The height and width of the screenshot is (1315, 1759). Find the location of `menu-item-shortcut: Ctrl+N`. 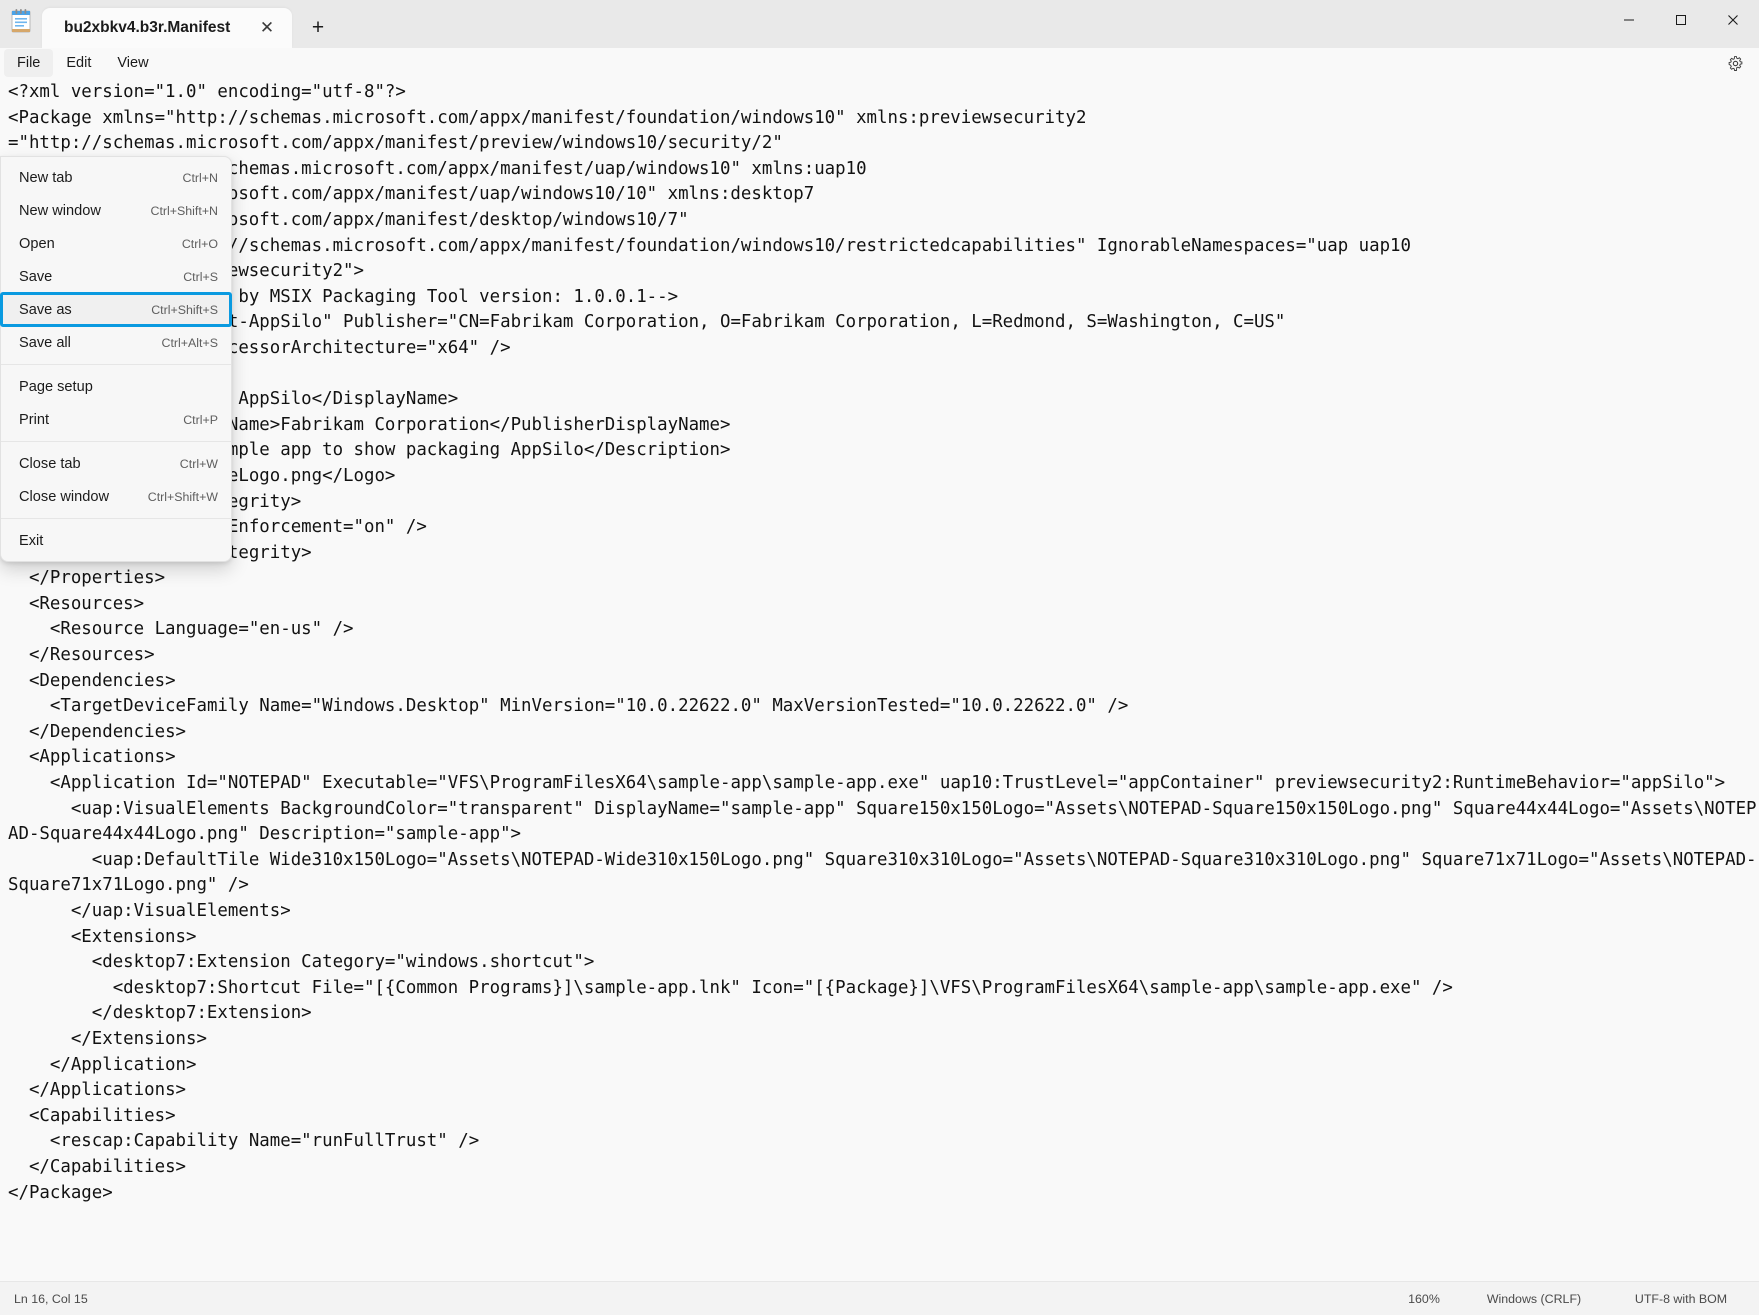

menu-item-shortcut: Ctrl+N is located at coordinates (200, 177).